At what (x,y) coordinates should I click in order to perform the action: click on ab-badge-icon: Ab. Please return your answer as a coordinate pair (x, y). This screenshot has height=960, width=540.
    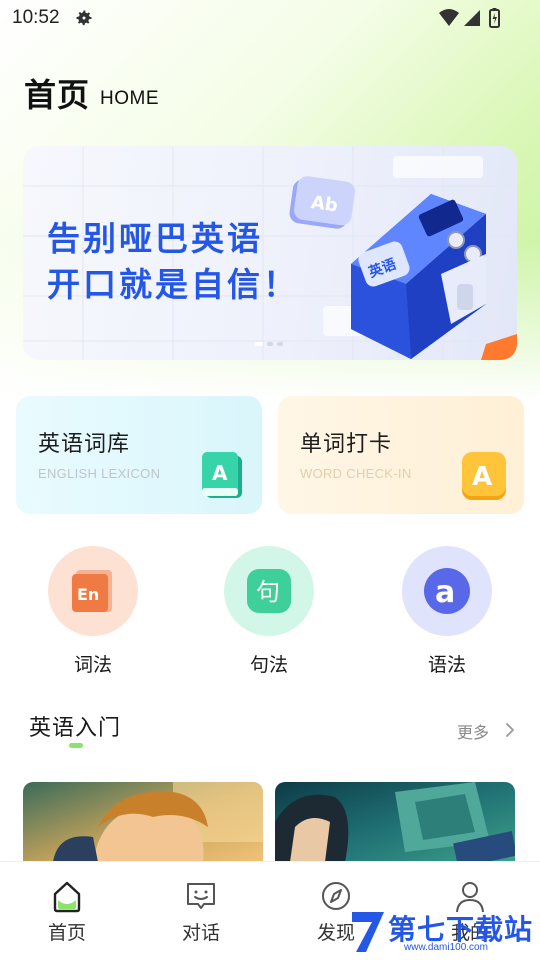
    Looking at the image, I should click on (322, 202).